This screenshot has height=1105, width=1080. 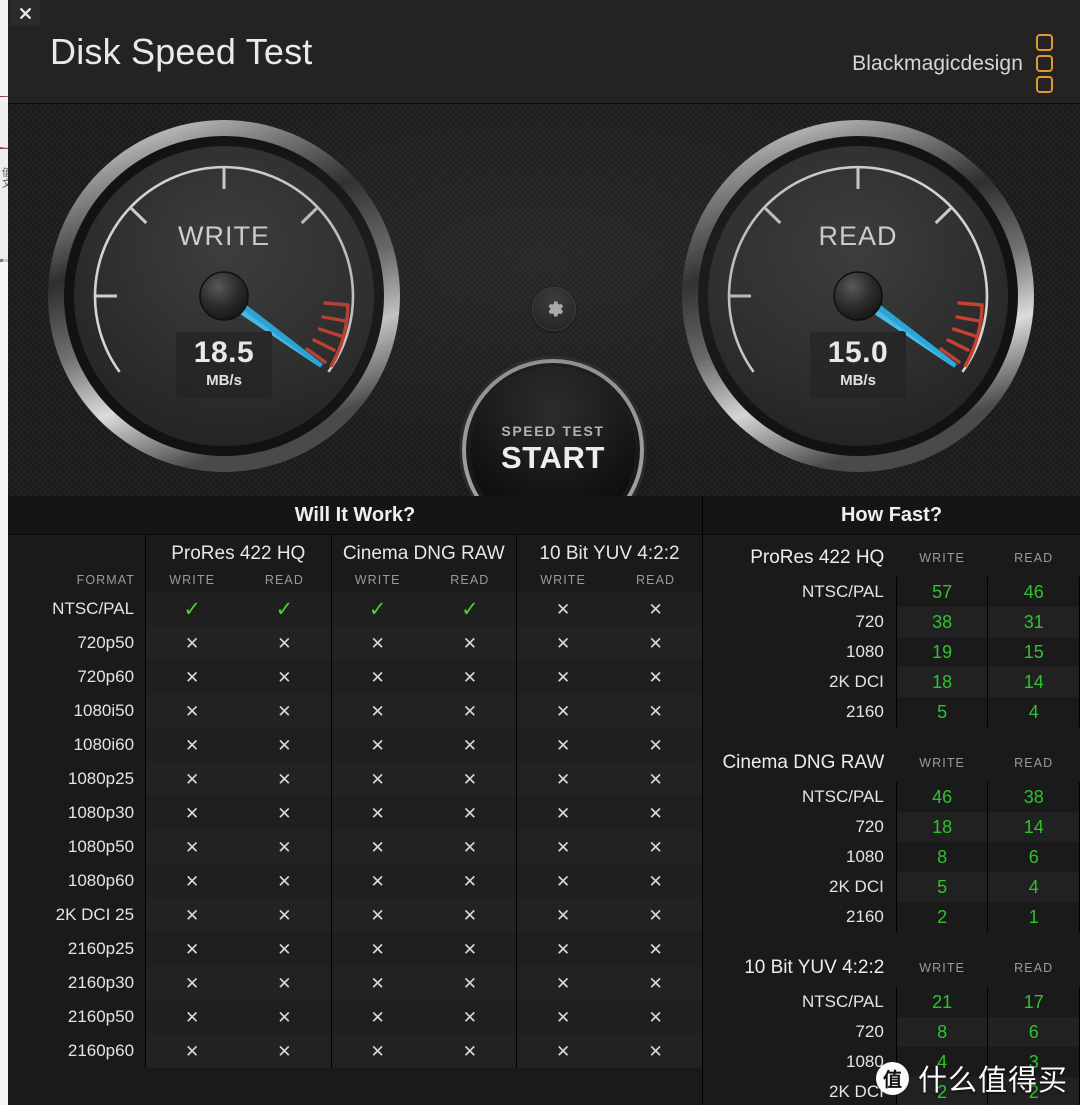 I want to click on how-fast-group-header: 10 Bit YUV 4:2:2 WRITE READ, so click(x=891, y=967).